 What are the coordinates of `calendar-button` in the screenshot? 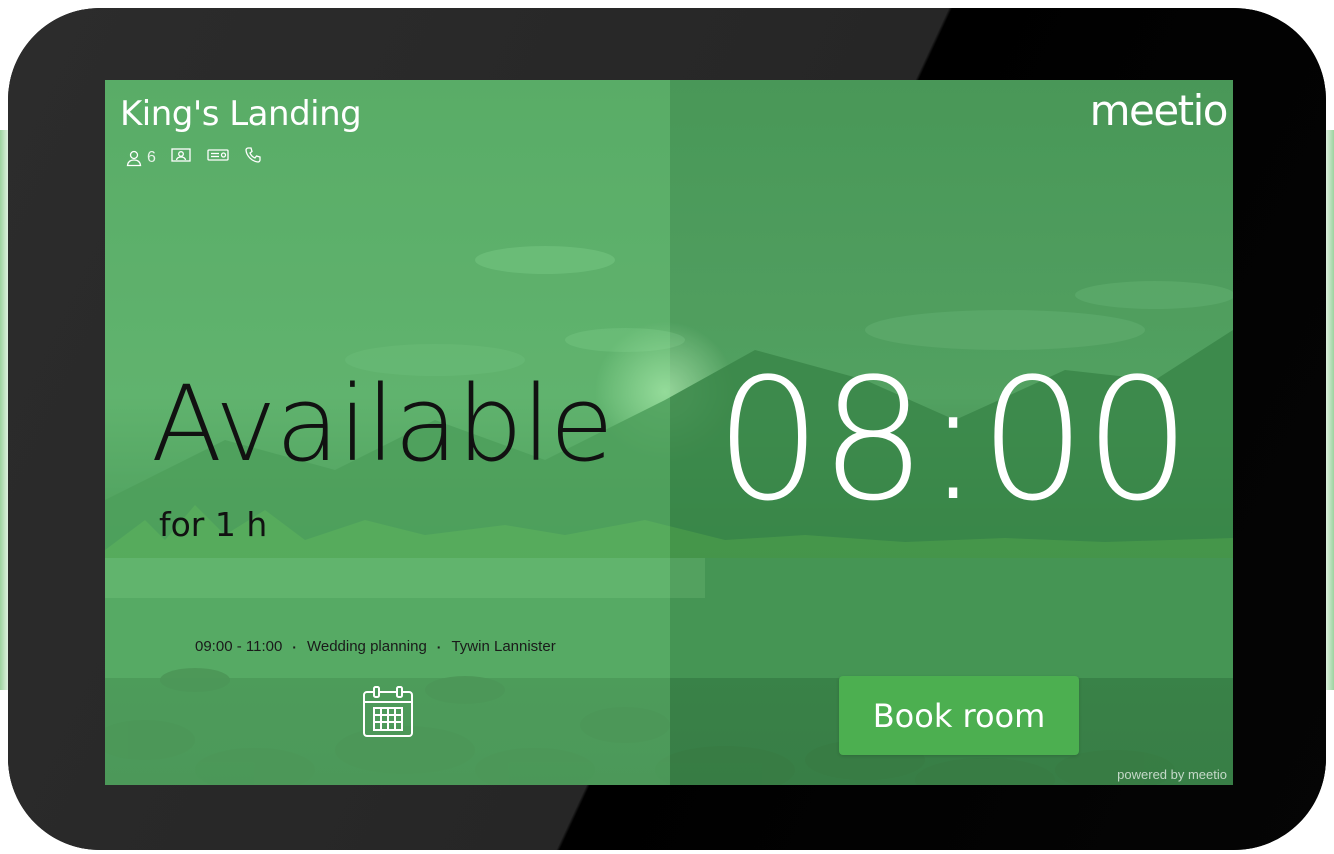 It's located at (388, 712).